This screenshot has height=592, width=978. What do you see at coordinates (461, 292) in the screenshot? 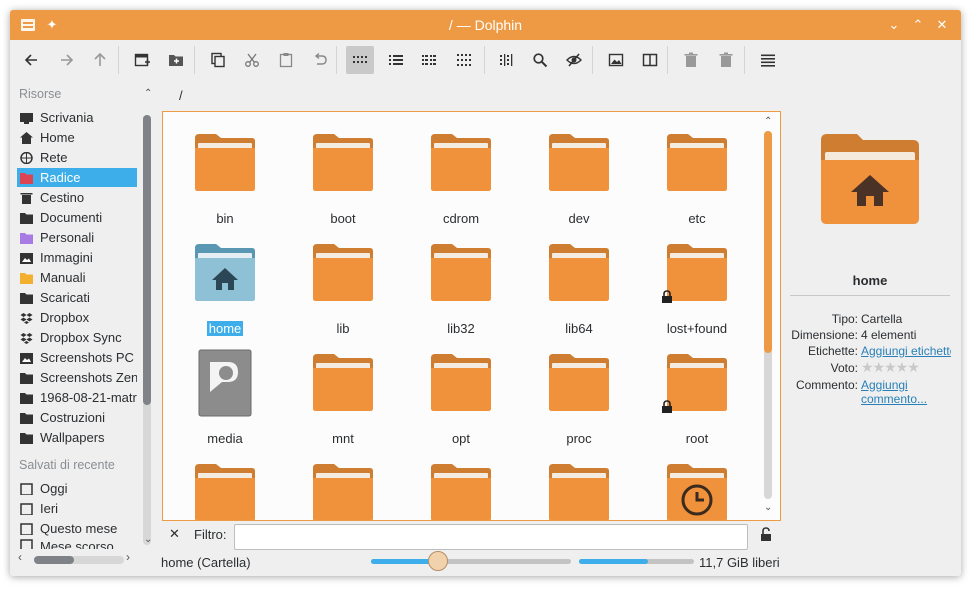
I see `file-item-lib32: lib32` at bounding box center [461, 292].